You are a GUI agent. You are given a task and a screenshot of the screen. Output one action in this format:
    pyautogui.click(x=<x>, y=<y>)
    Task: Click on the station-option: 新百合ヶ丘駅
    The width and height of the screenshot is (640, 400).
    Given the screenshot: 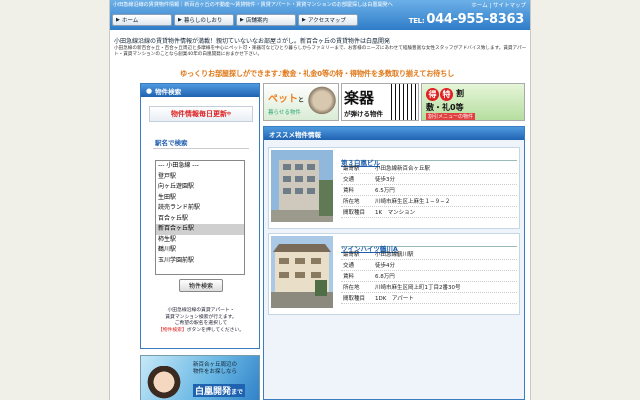 What is the action you would take?
    pyautogui.click(x=200, y=229)
    